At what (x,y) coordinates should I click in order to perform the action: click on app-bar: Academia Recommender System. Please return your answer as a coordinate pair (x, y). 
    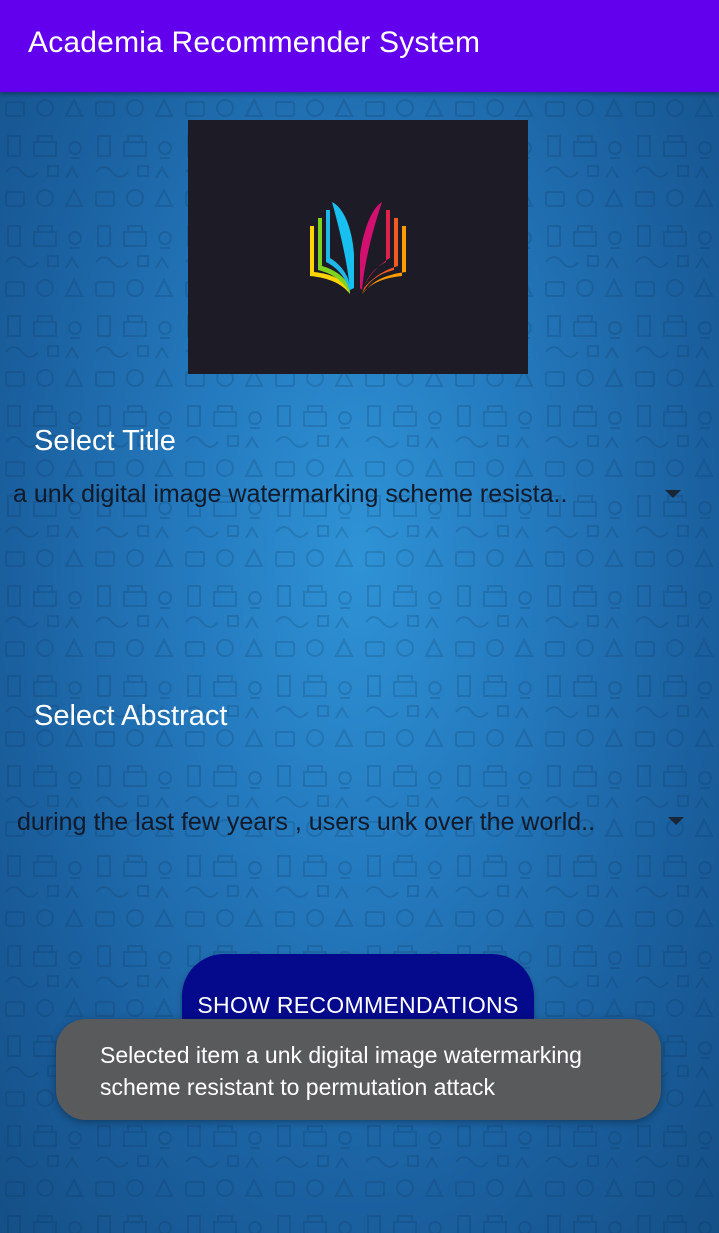
    Looking at the image, I should click on (359, 46).